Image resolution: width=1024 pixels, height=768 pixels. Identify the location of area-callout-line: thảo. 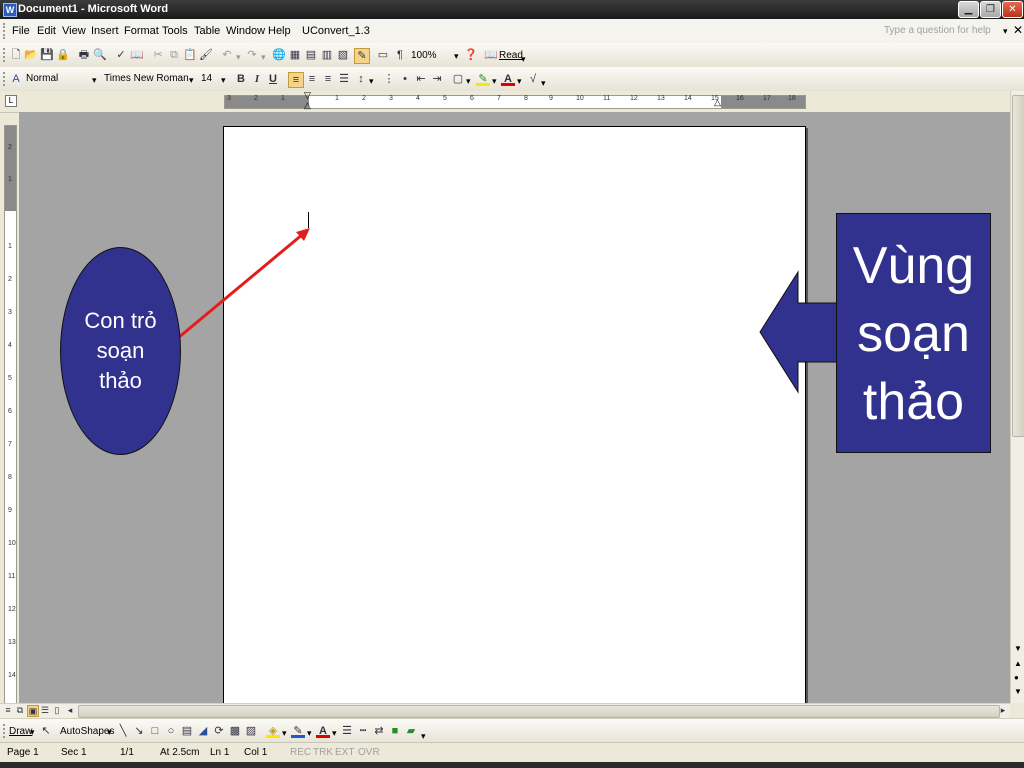
(913, 402).